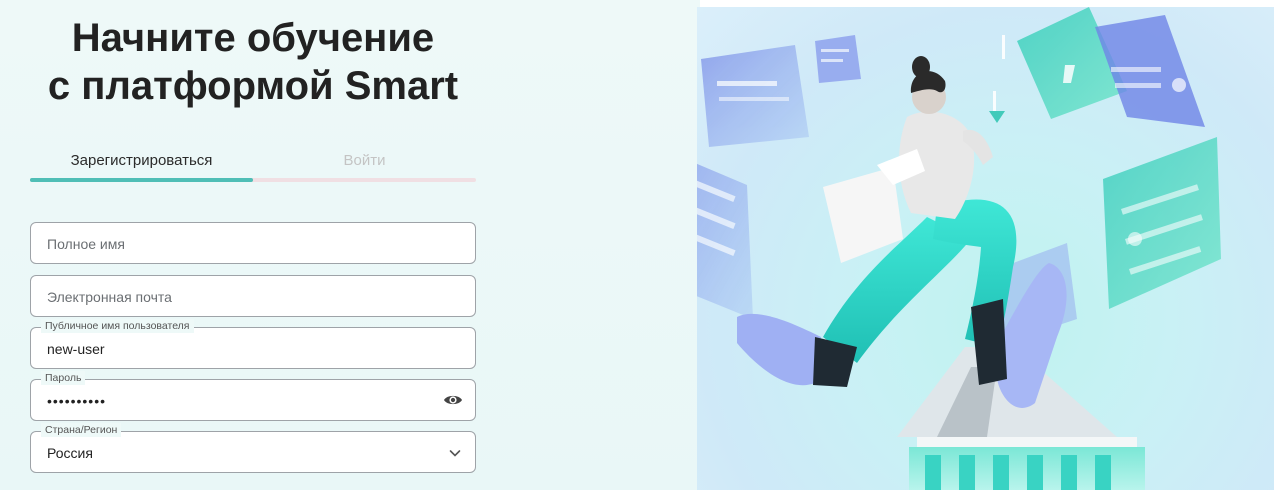 This screenshot has width=1274, height=490. I want to click on title-line-2: с платформой Smart, so click(253, 86).